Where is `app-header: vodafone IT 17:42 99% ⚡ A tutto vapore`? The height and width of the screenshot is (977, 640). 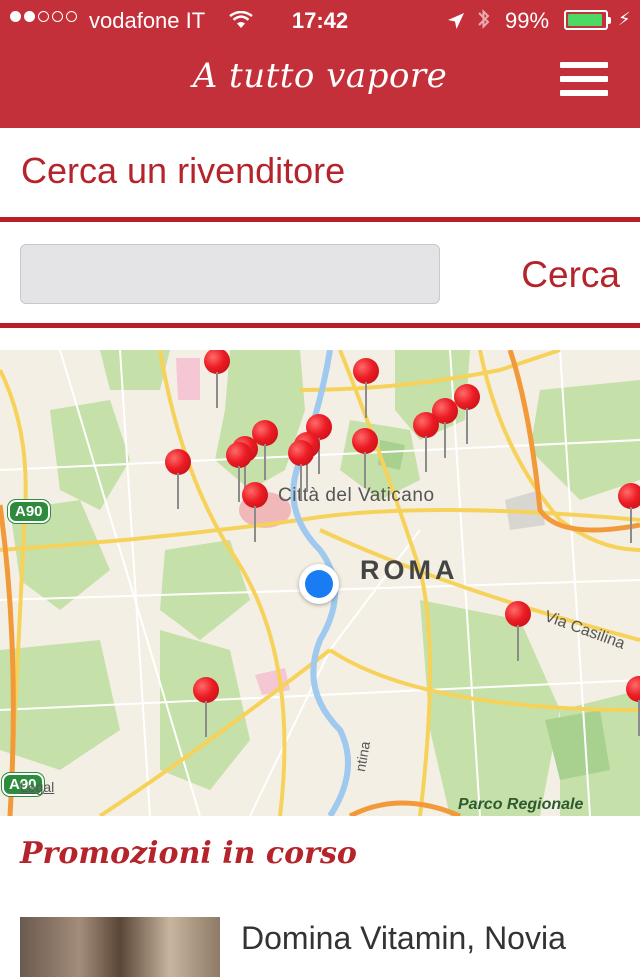
app-header: vodafone IT 17:42 99% ⚡ A tutto vapore is located at coordinates (320, 64).